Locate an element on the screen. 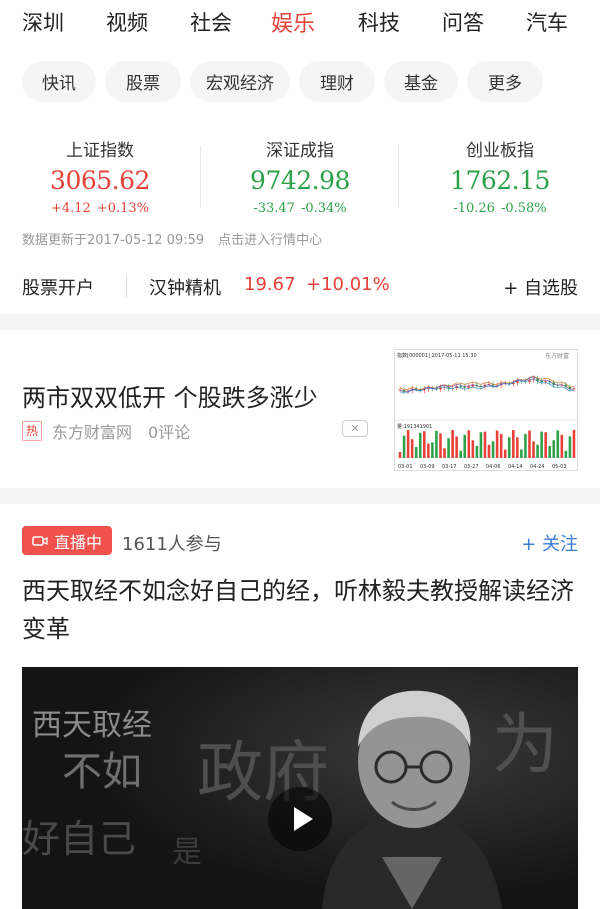  watchlist-button: + 自选股 is located at coordinates (540, 287).